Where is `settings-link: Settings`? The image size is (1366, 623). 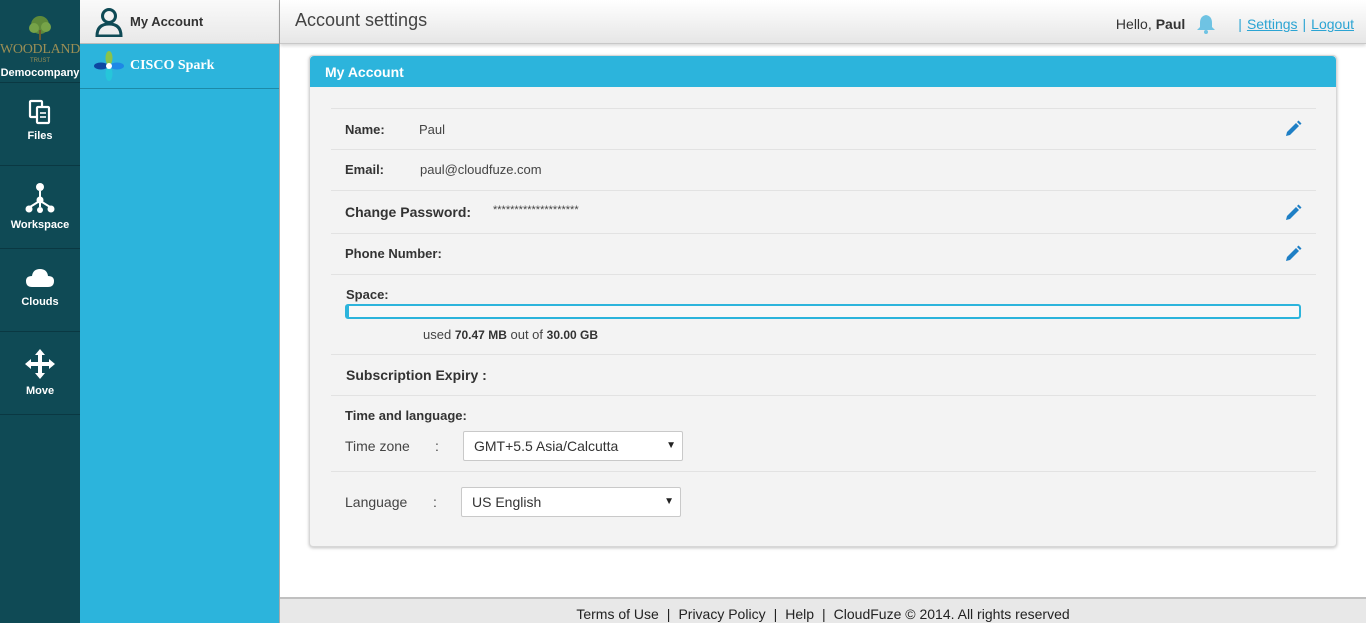 settings-link: Settings is located at coordinates (1272, 24).